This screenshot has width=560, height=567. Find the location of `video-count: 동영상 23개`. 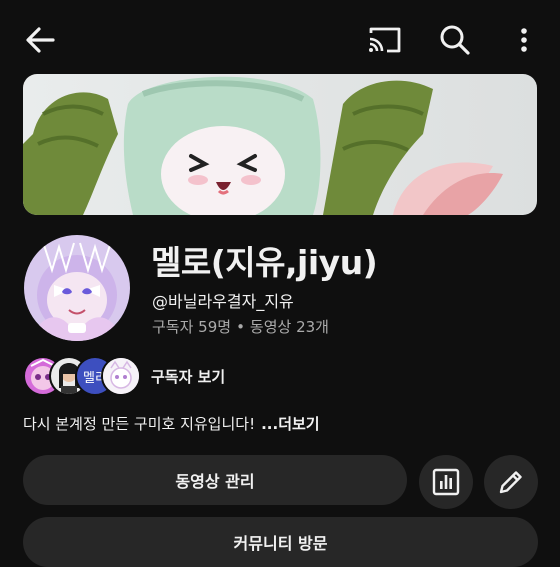

video-count: 동영상 23개 is located at coordinates (289, 327).